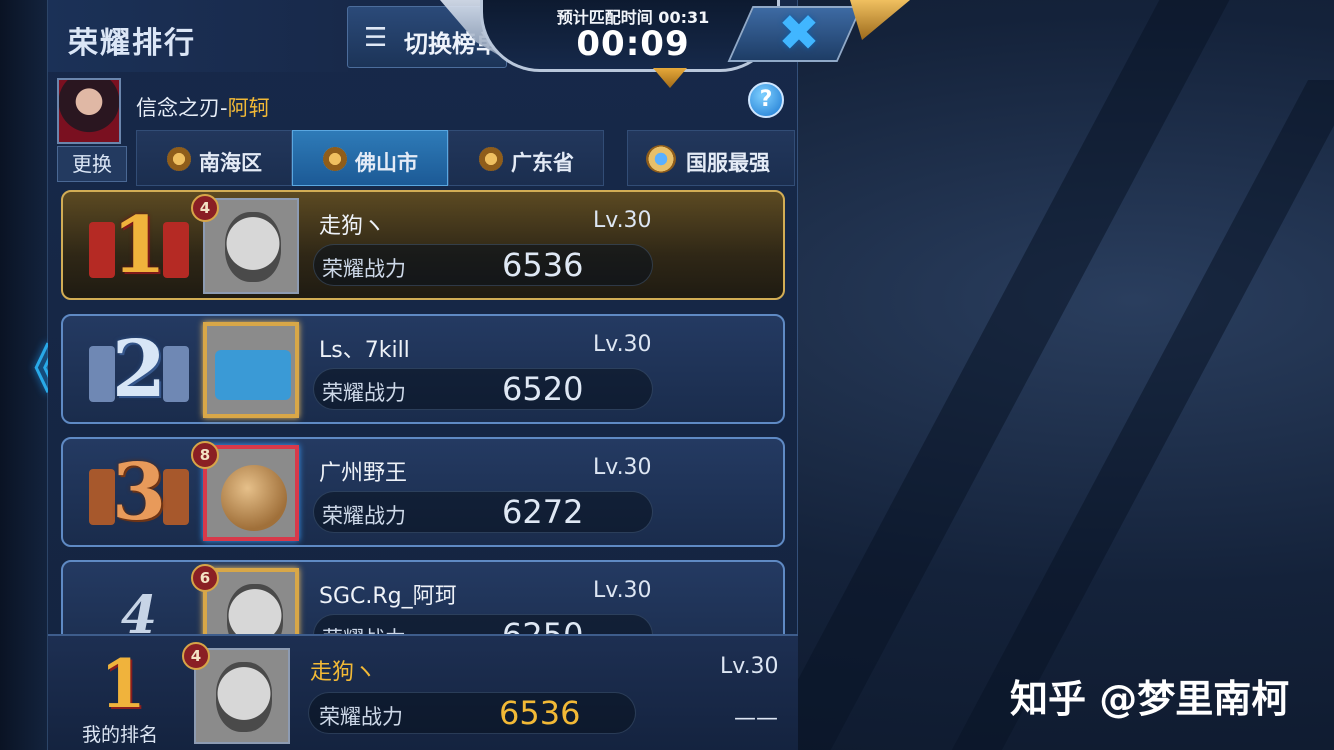 The image size is (1334, 750). Describe the element at coordinates (749, 666) in the screenshot. I see `my-player-level: Lv.30` at that location.